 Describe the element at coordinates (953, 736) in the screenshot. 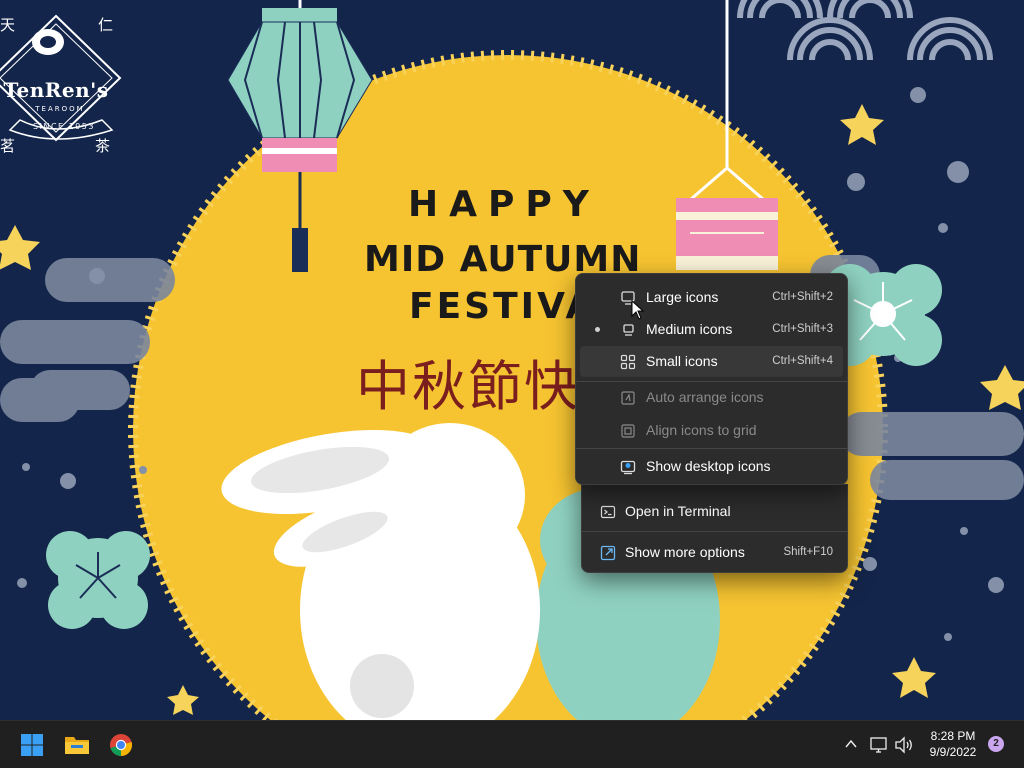

I see `clock-time: 8:28 PM` at that location.